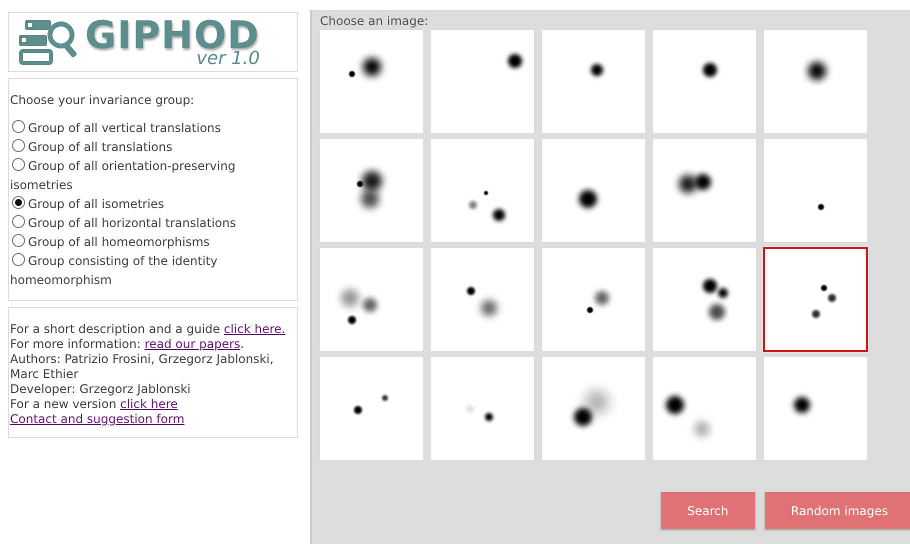  Describe the element at coordinates (97, 419) in the screenshot. I see `link: Contact and suggestion form` at that location.